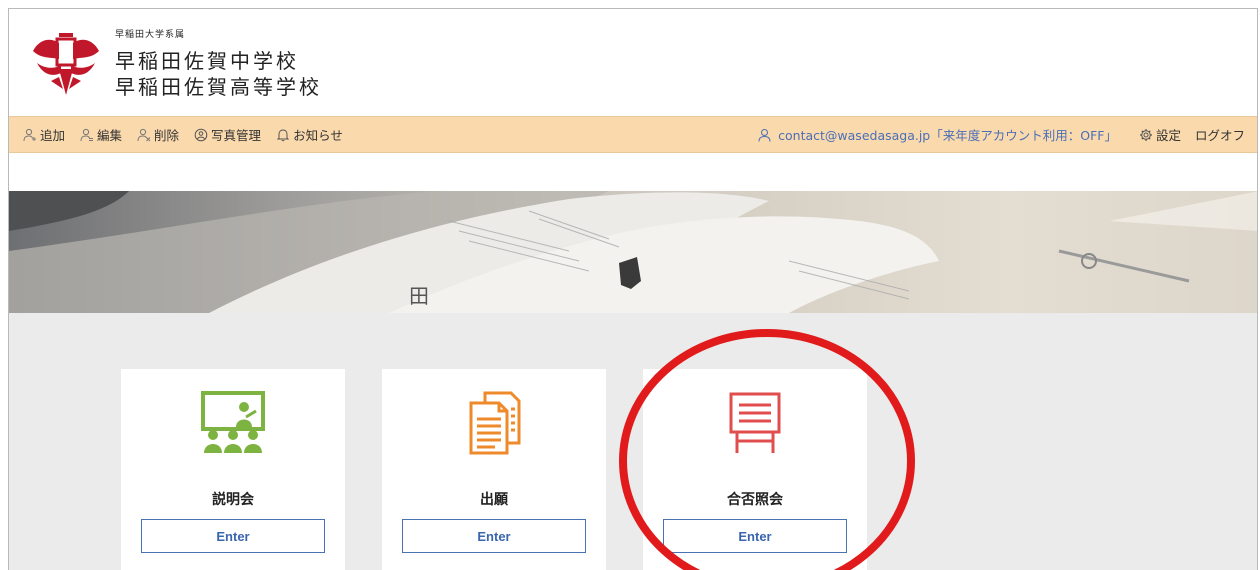 This screenshot has width=1260, height=570. What do you see at coordinates (764, 135) in the screenshot?
I see `user-icon` at bounding box center [764, 135].